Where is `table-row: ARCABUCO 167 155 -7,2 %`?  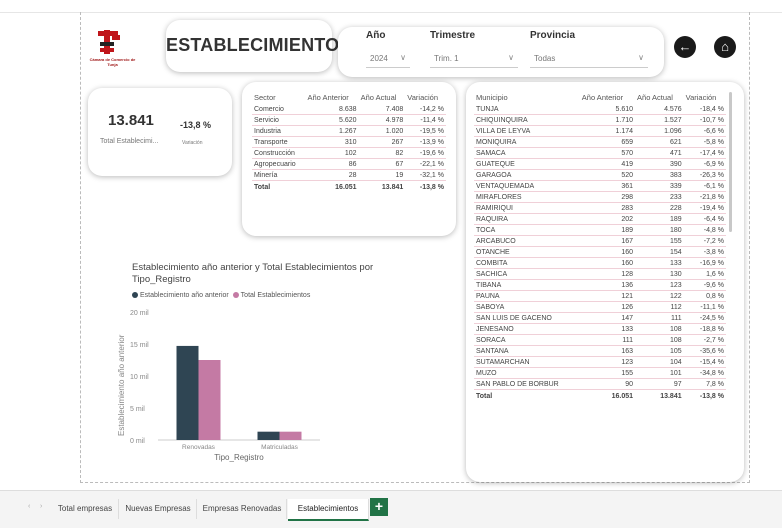
table-row: ARCABUCO 167 155 -7,2 % is located at coordinates (600, 241).